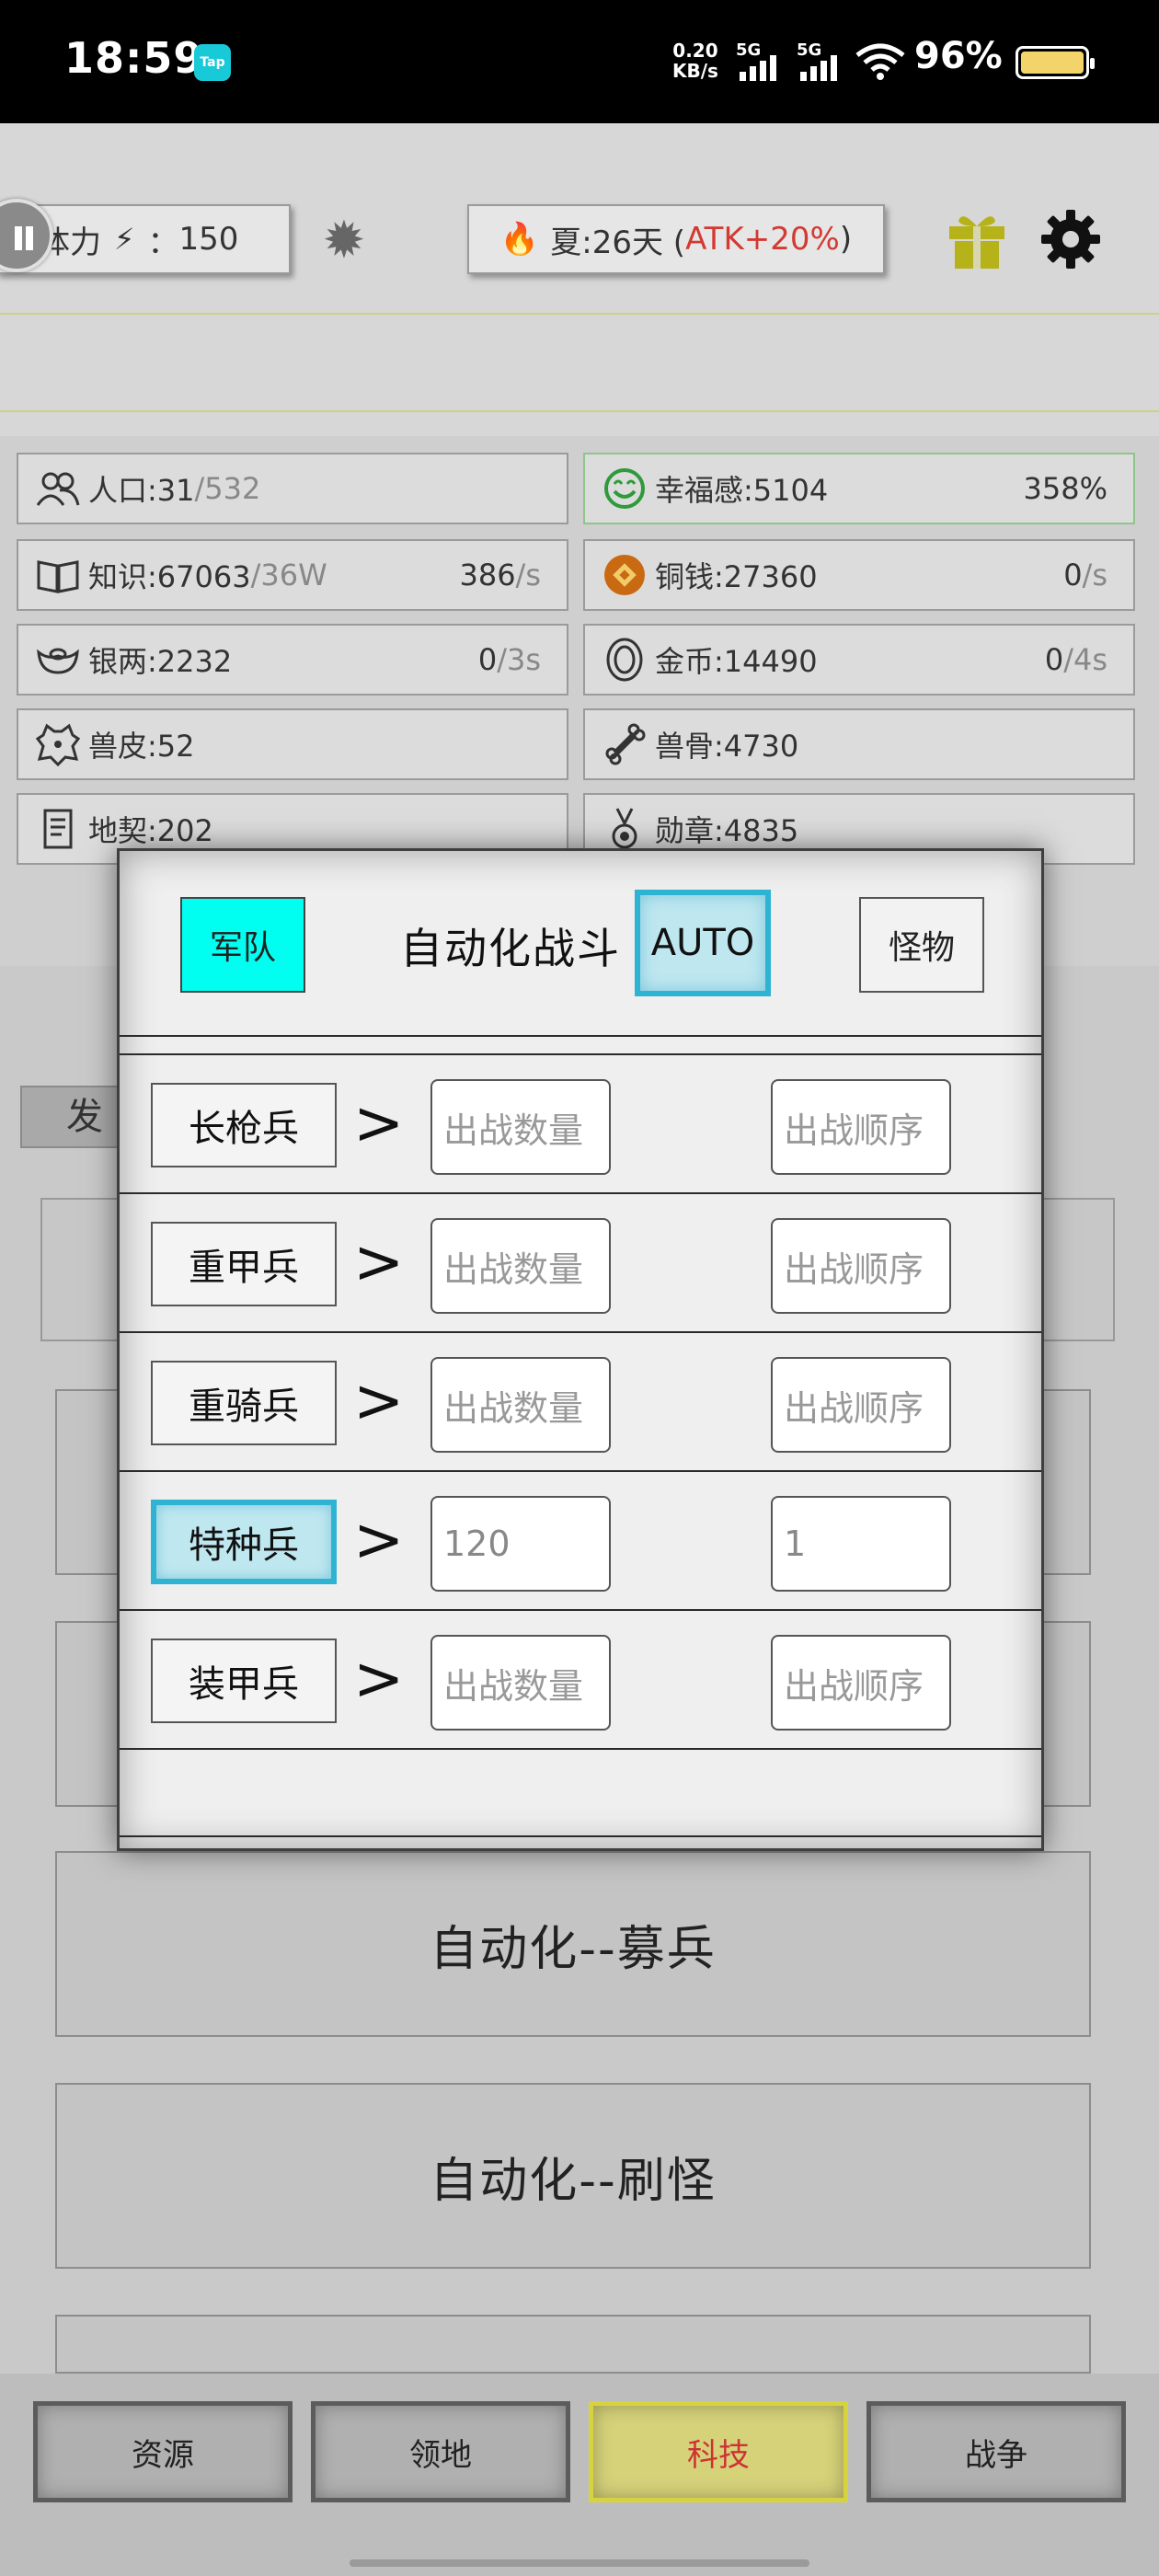  What do you see at coordinates (625, 660) in the screenshot?
I see `gold-coin-icon` at bounding box center [625, 660].